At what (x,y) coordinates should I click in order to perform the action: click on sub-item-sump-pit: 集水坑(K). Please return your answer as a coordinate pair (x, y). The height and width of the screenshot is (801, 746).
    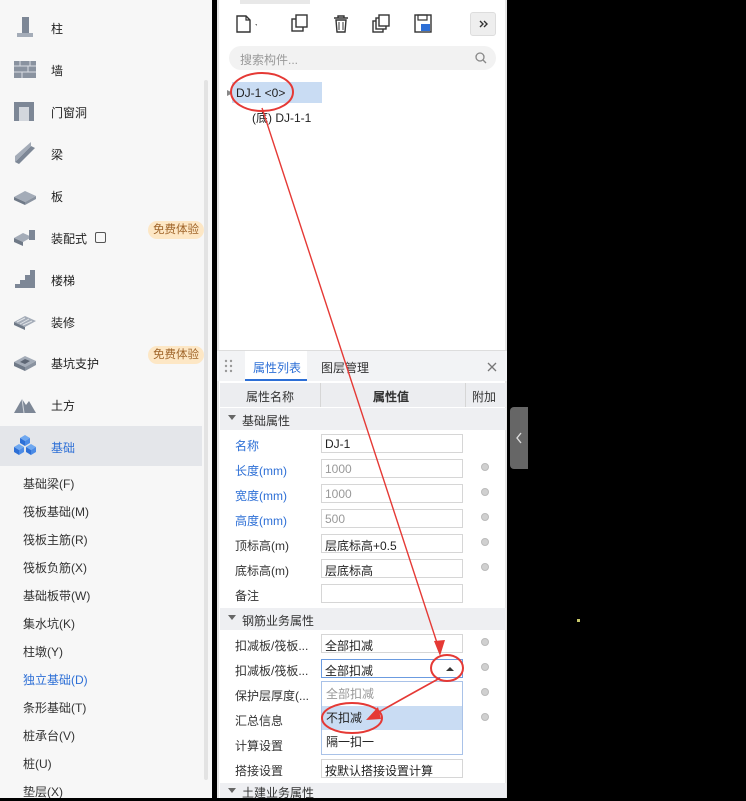
    Looking at the image, I should click on (49, 623).